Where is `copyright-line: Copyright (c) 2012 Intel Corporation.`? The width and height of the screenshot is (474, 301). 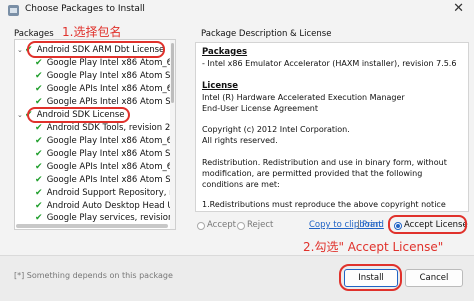
copyright-line: Copyright (c) 2012 Intel Corporation. is located at coordinates (276, 129).